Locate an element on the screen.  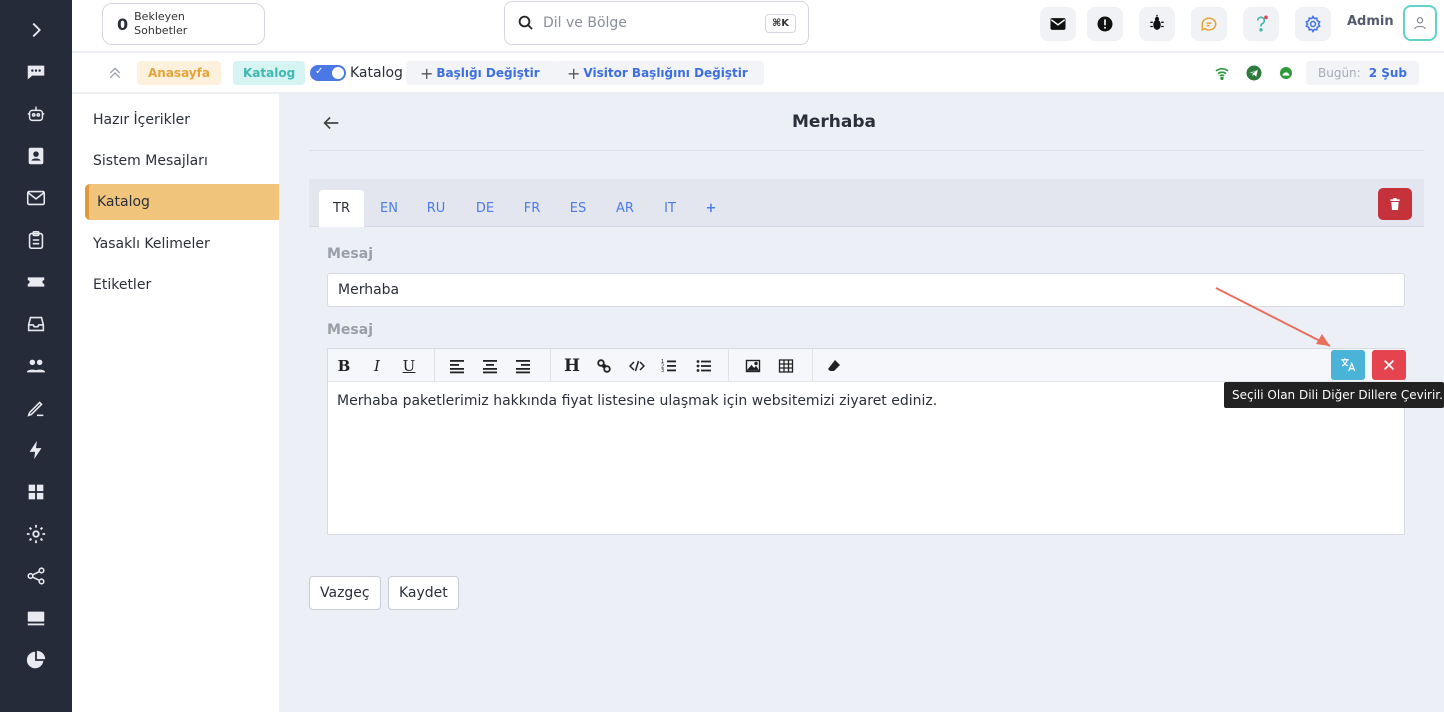
ticket-icon is located at coordinates (36, 282).